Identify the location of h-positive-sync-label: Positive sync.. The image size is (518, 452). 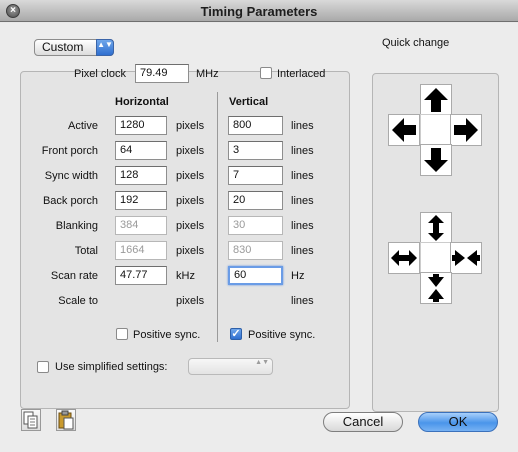
(167, 335).